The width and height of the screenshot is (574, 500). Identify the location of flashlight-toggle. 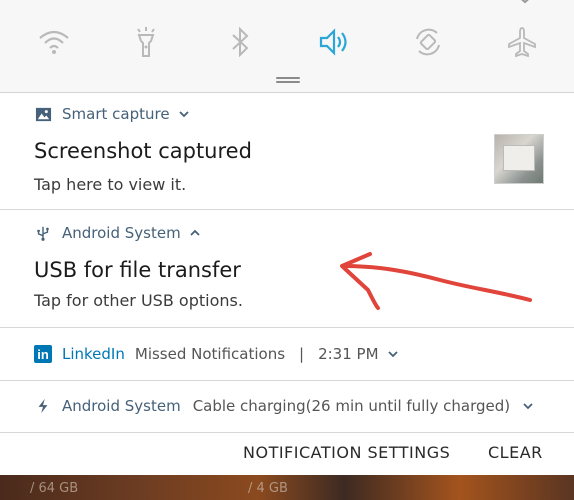
(146, 42).